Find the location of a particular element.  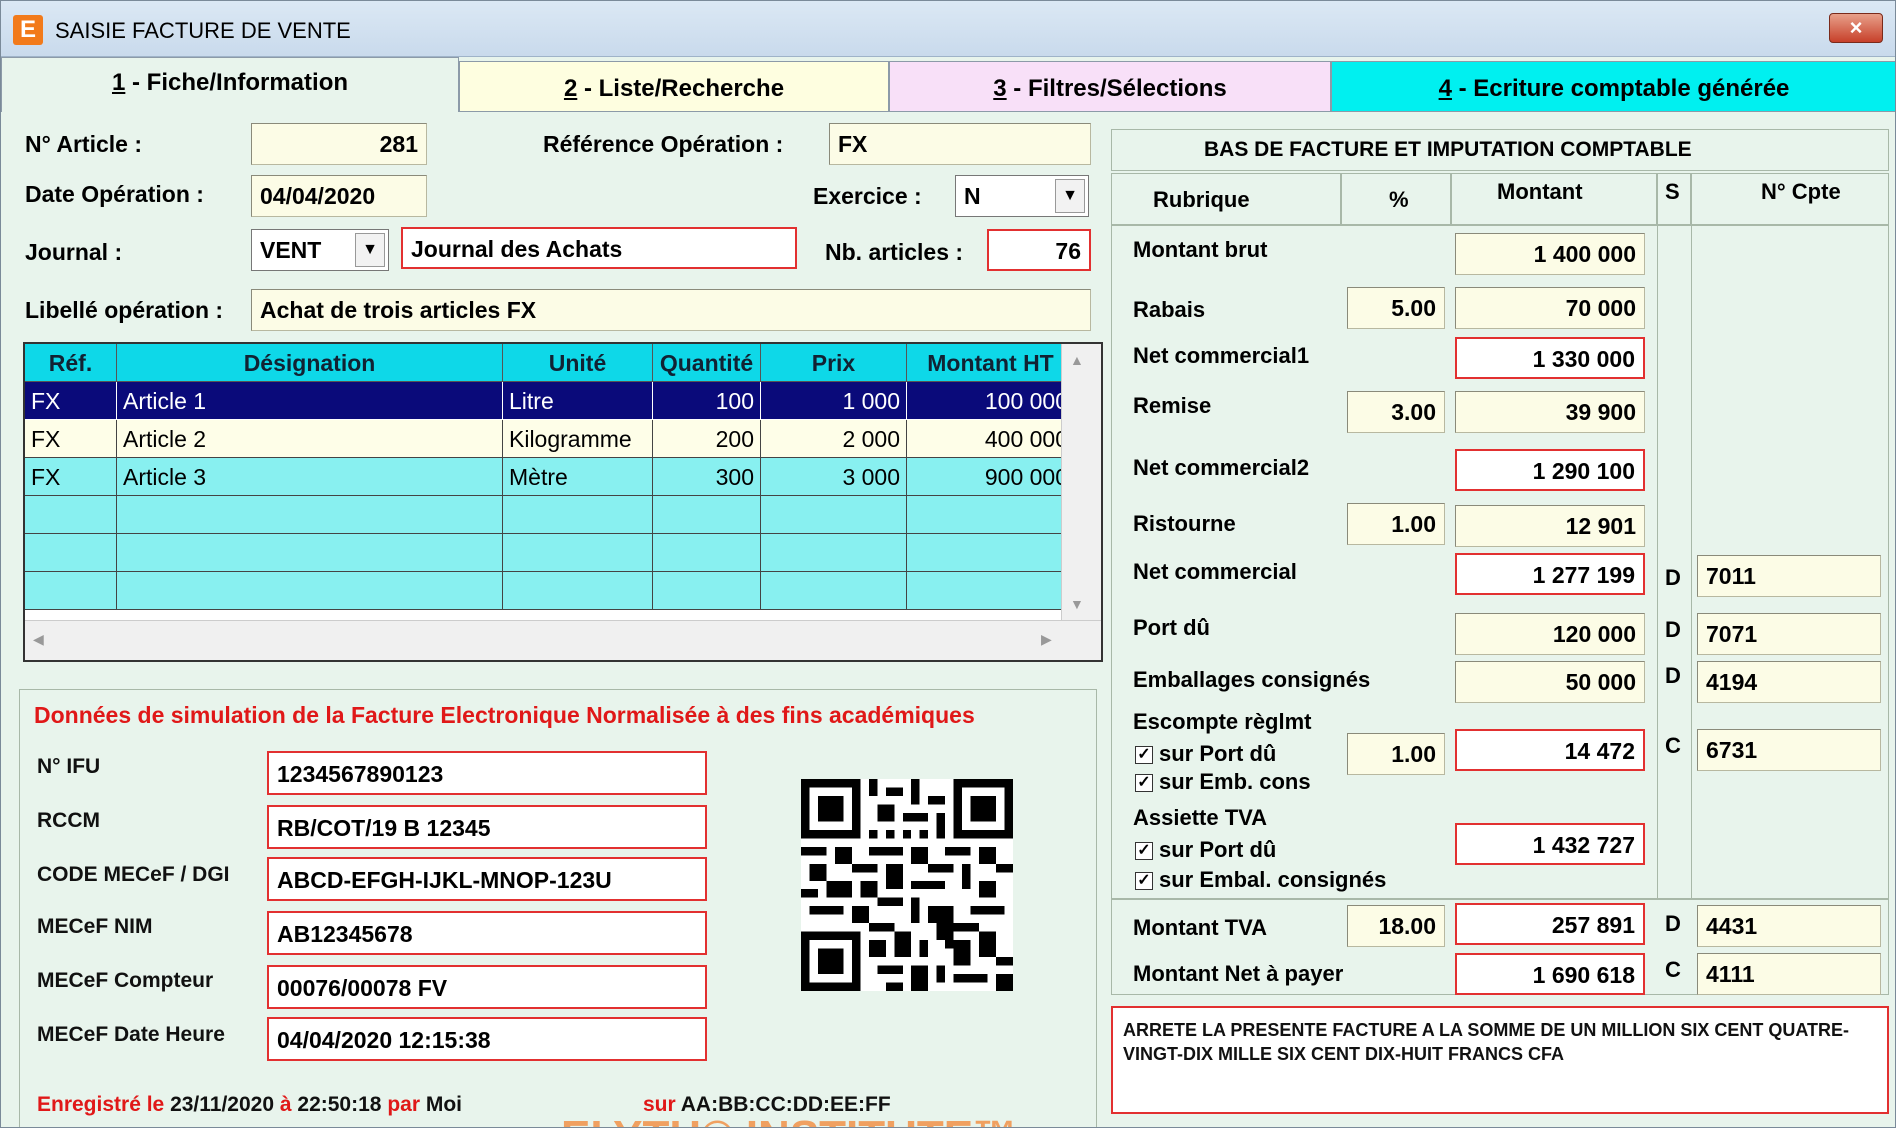

tab-filtres-selections: 3 - Filtres/Sélections is located at coordinates (1110, 86).